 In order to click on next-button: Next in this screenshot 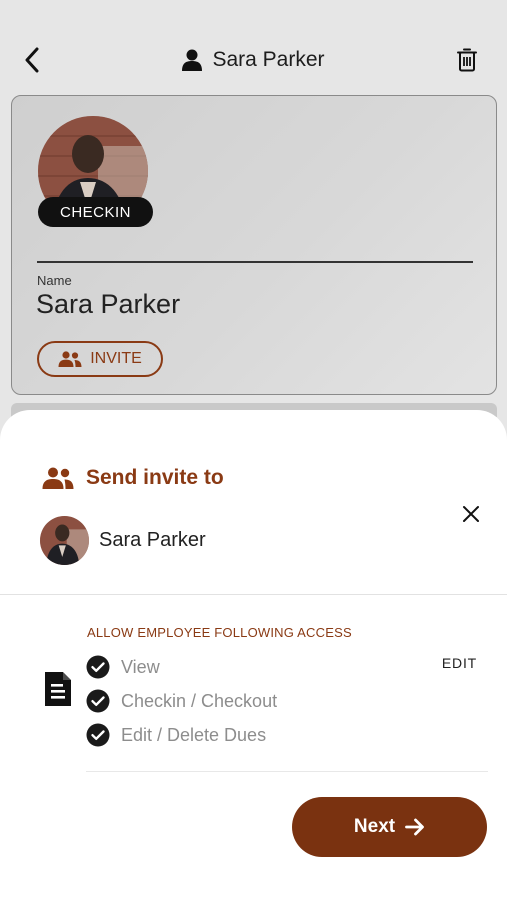, I will do `click(389, 827)`.